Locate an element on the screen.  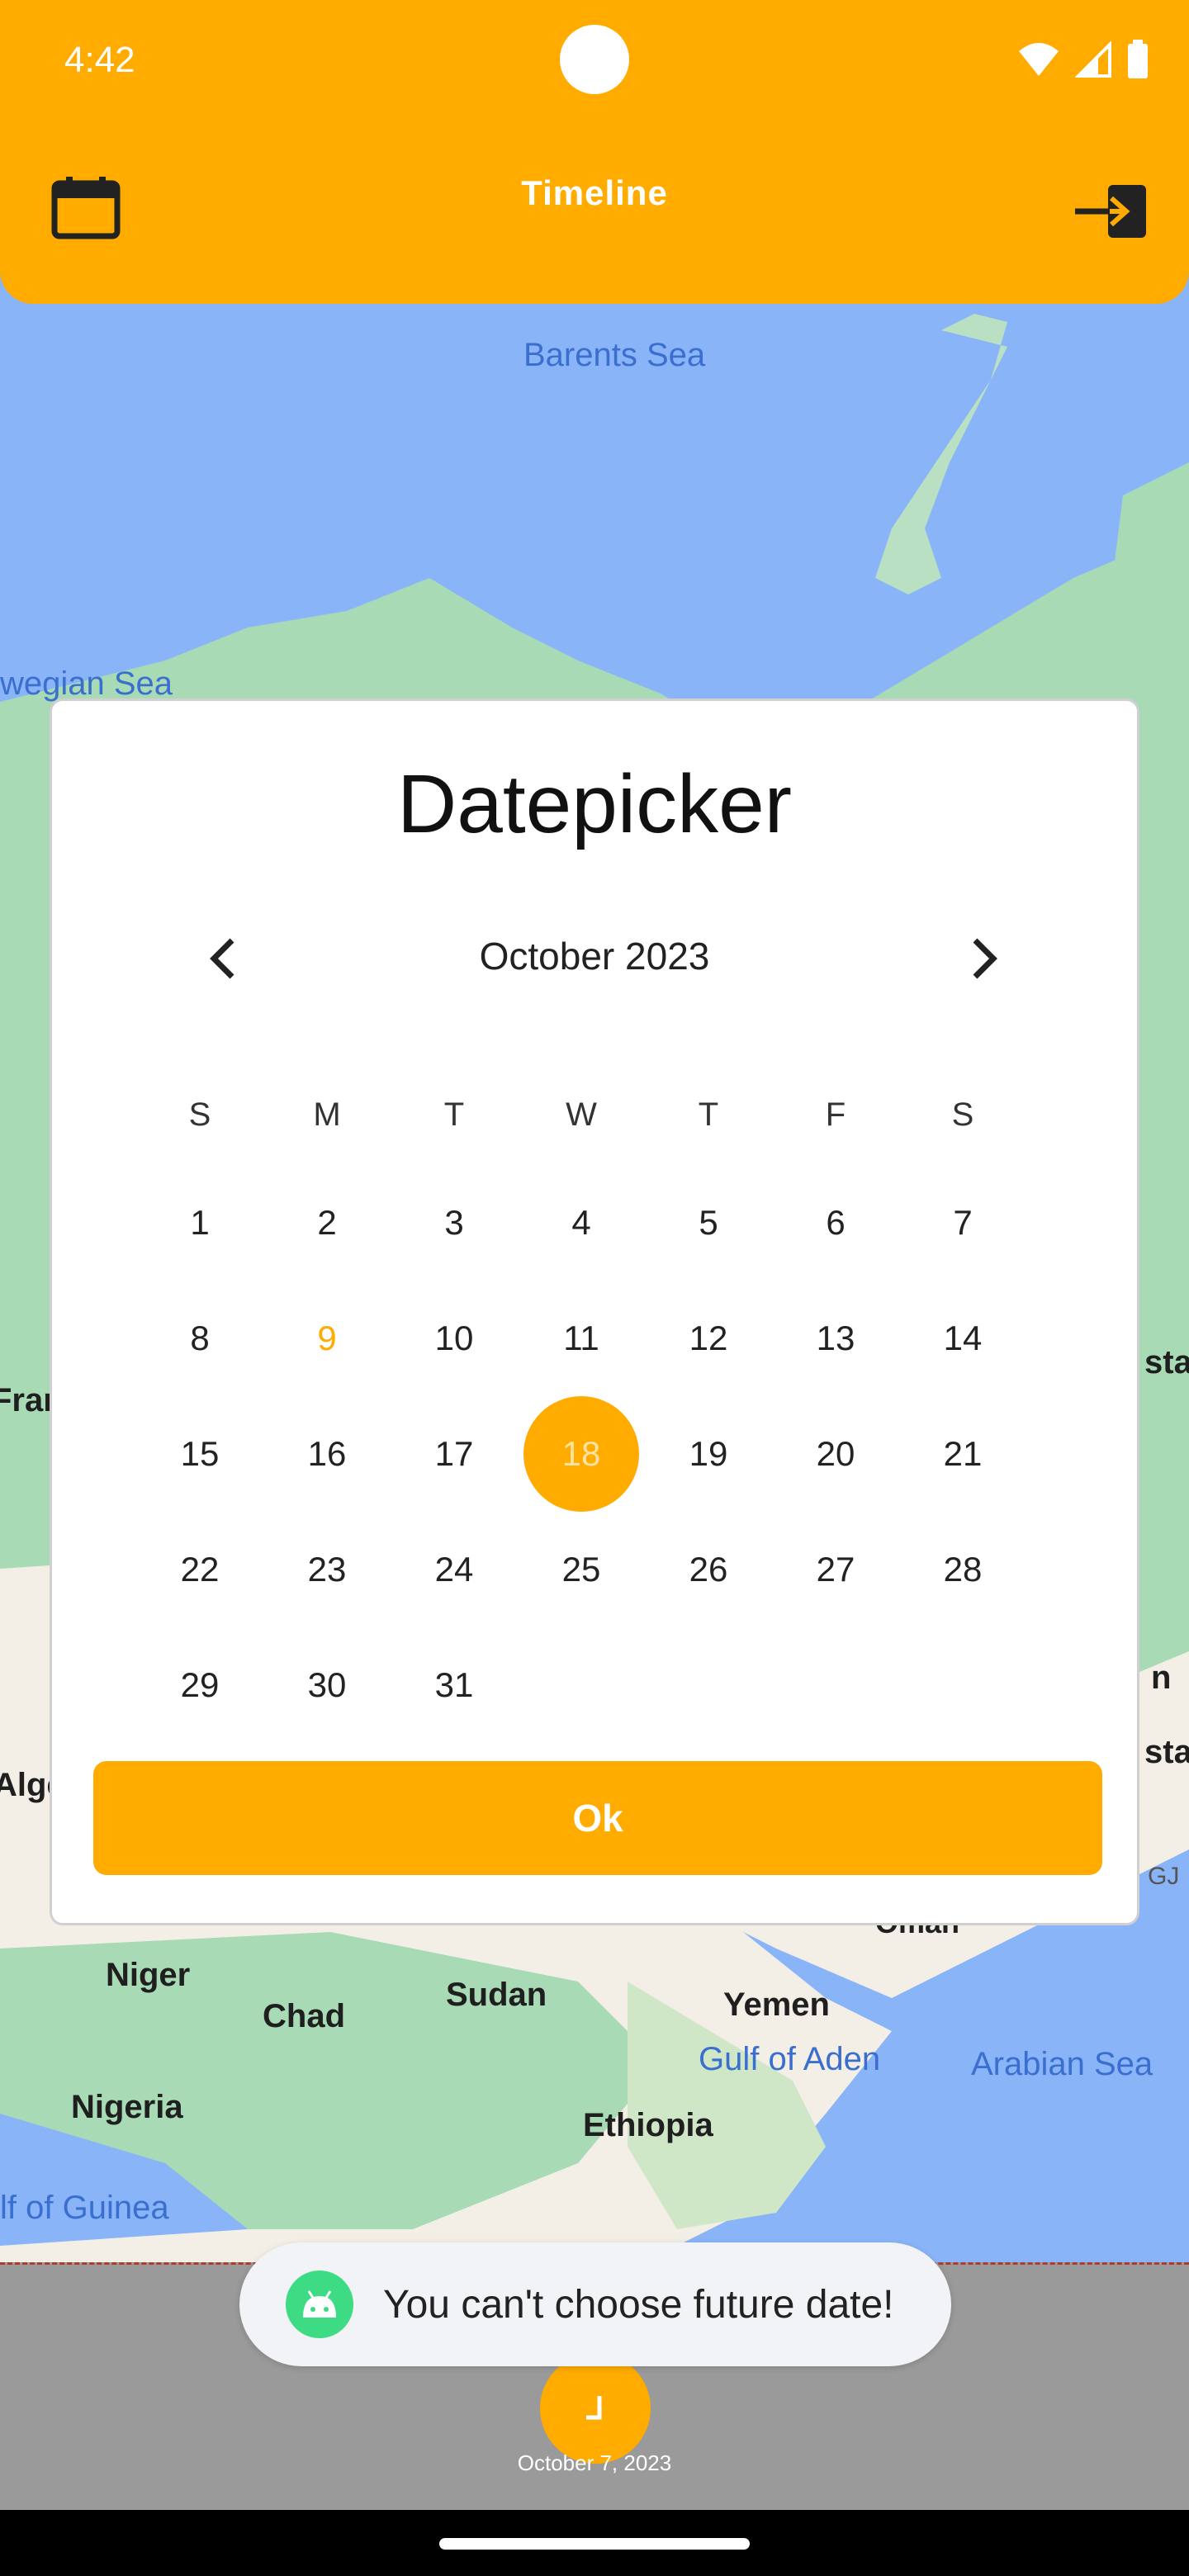
map-label-nigeria: Nigeria is located at coordinates (127, 2107).